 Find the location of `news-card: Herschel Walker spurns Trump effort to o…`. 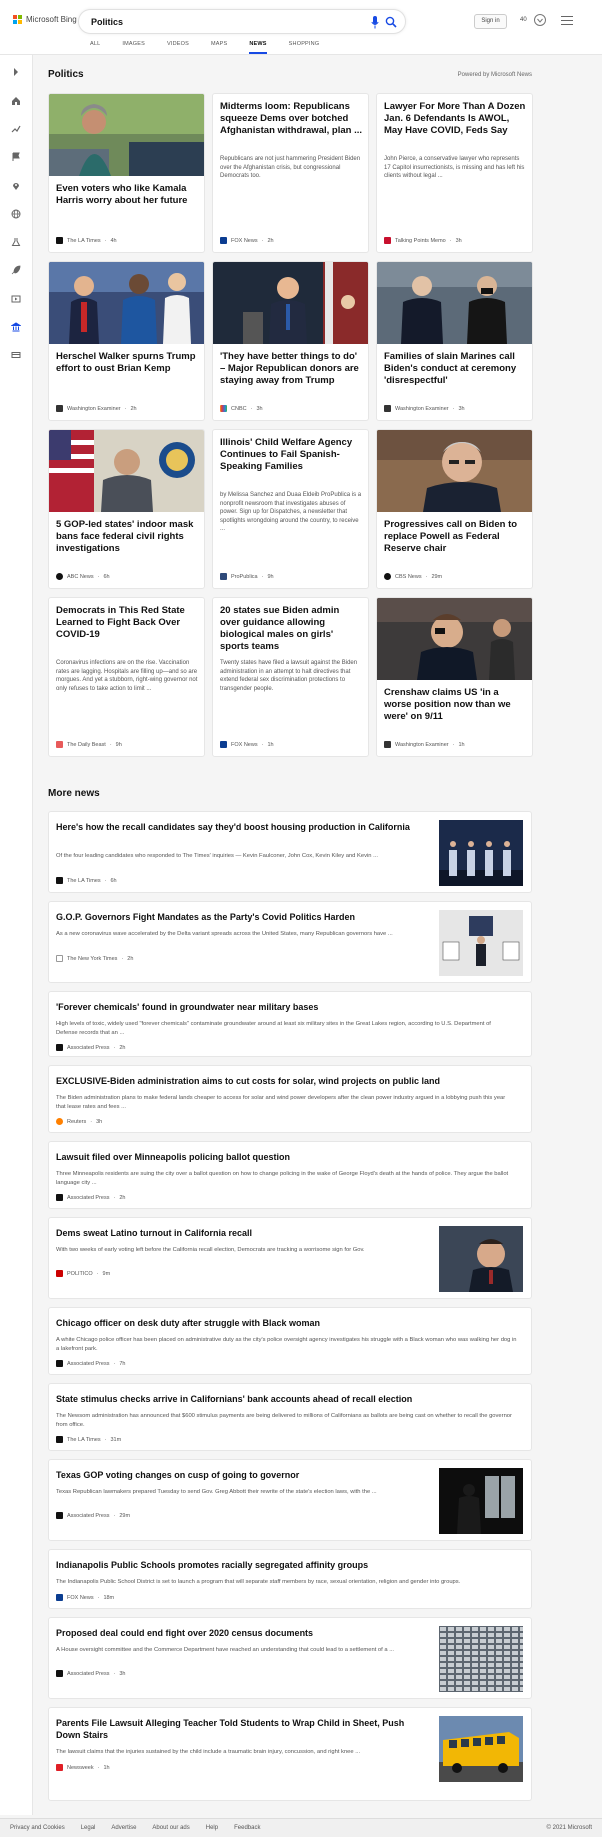

news-card: Herschel Walker spurns Trump effort to o… is located at coordinates (126, 341).